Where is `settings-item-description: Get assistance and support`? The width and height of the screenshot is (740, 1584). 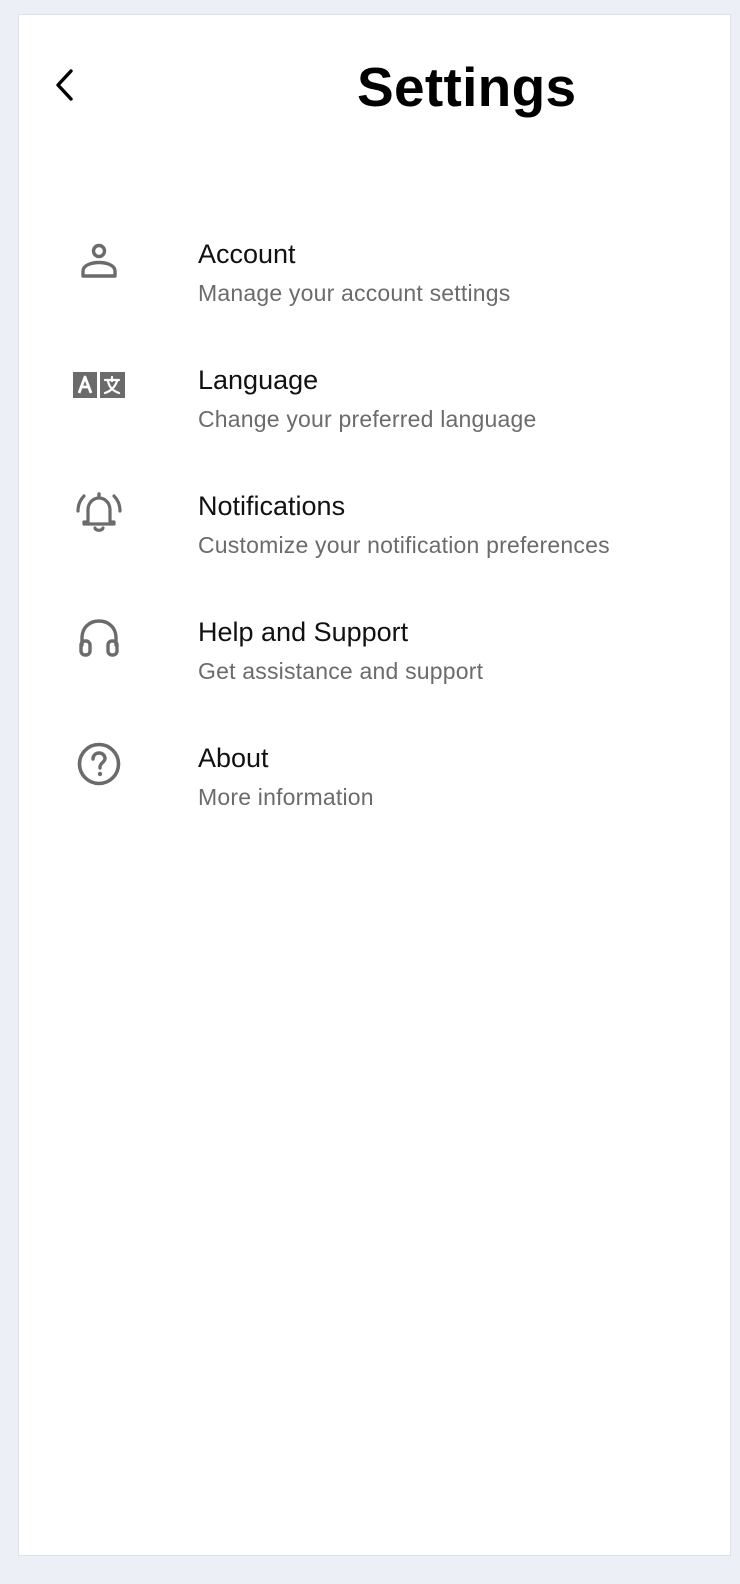 settings-item-description: Get assistance and support is located at coordinates (341, 671).